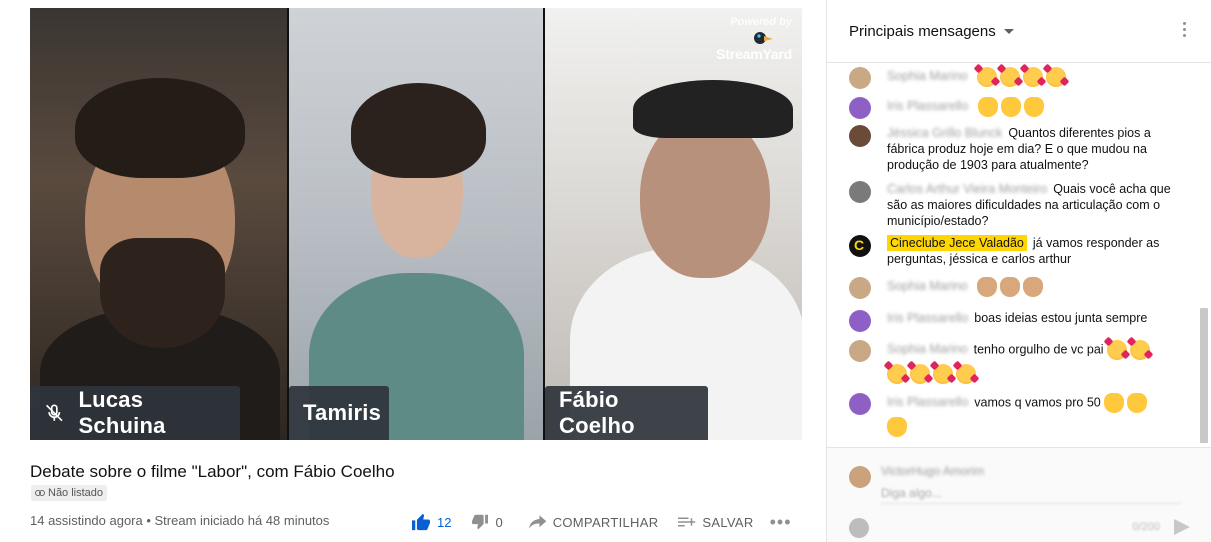 This screenshot has width=1211, height=542. What do you see at coordinates (1037, 402) in the screenshot?
I see `message-text: vamos q vamos pro 50` at bounding box center [1037, 402].